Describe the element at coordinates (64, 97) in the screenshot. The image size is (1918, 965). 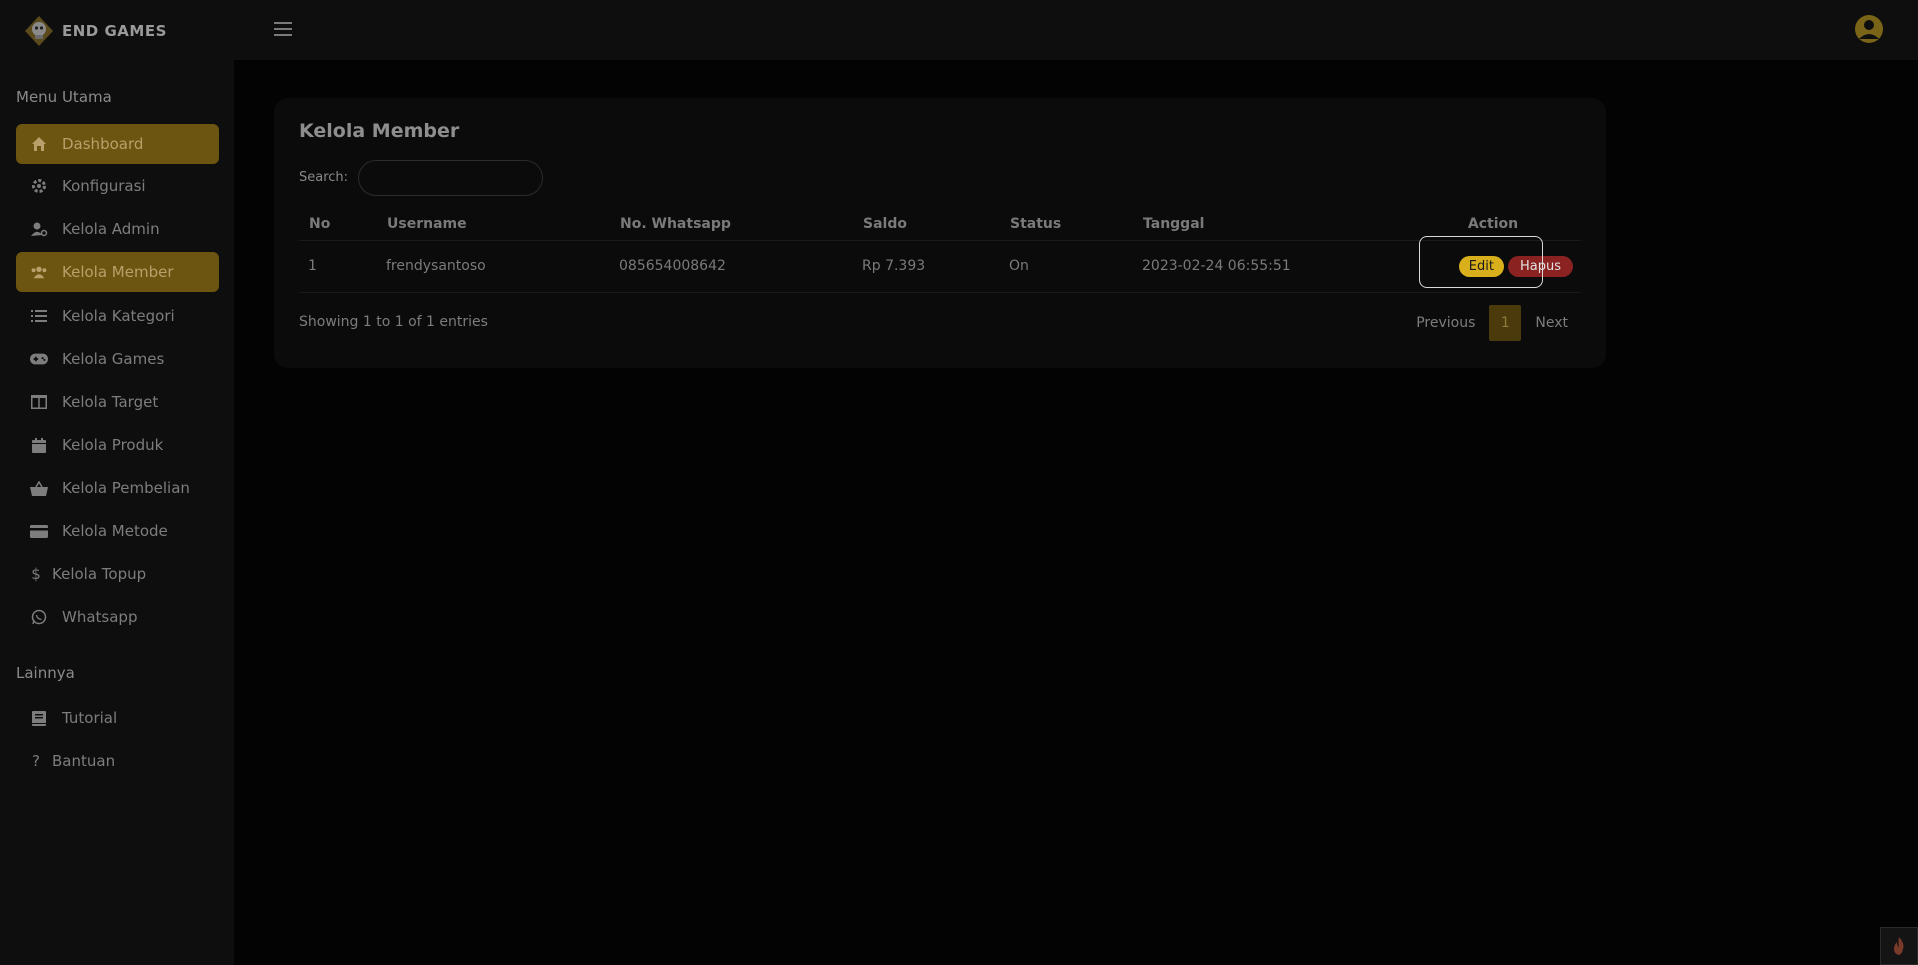
I see `menu-heading-main: Menu Utama` at that location.